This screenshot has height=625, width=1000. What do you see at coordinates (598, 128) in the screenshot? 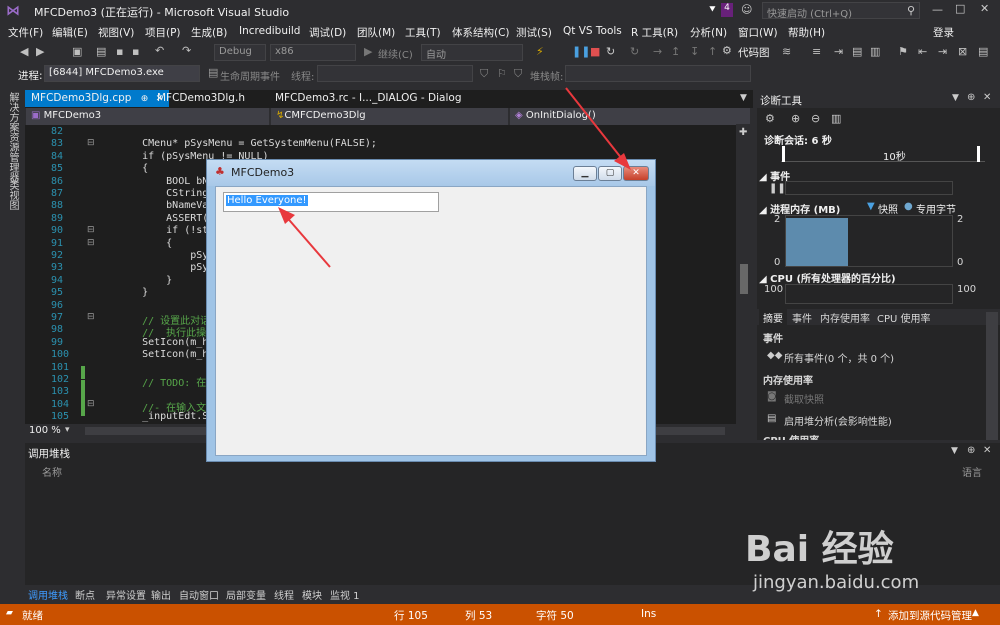
I see `arrow-to-close-button` at bounding box center [598, 128].